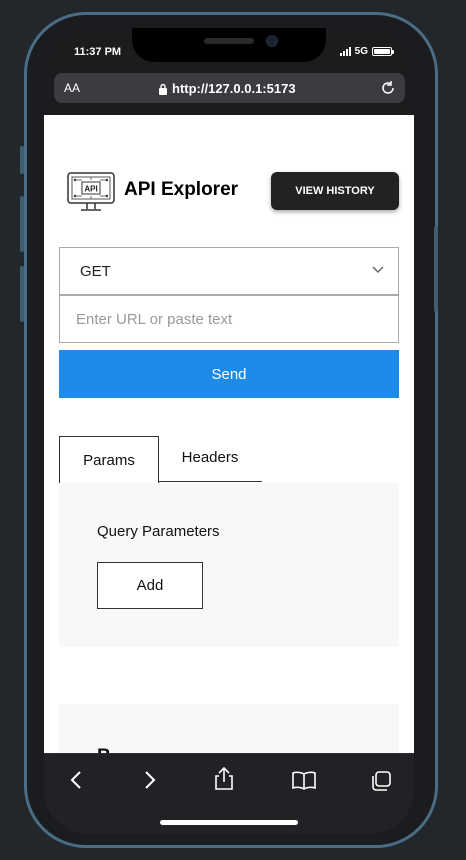 Image resolution: width=466 pixels, height=860 pixels. What do you see at coordinates (77, 780) in the screenshot?
I see `back-icon` at bounding box center [77, 780].